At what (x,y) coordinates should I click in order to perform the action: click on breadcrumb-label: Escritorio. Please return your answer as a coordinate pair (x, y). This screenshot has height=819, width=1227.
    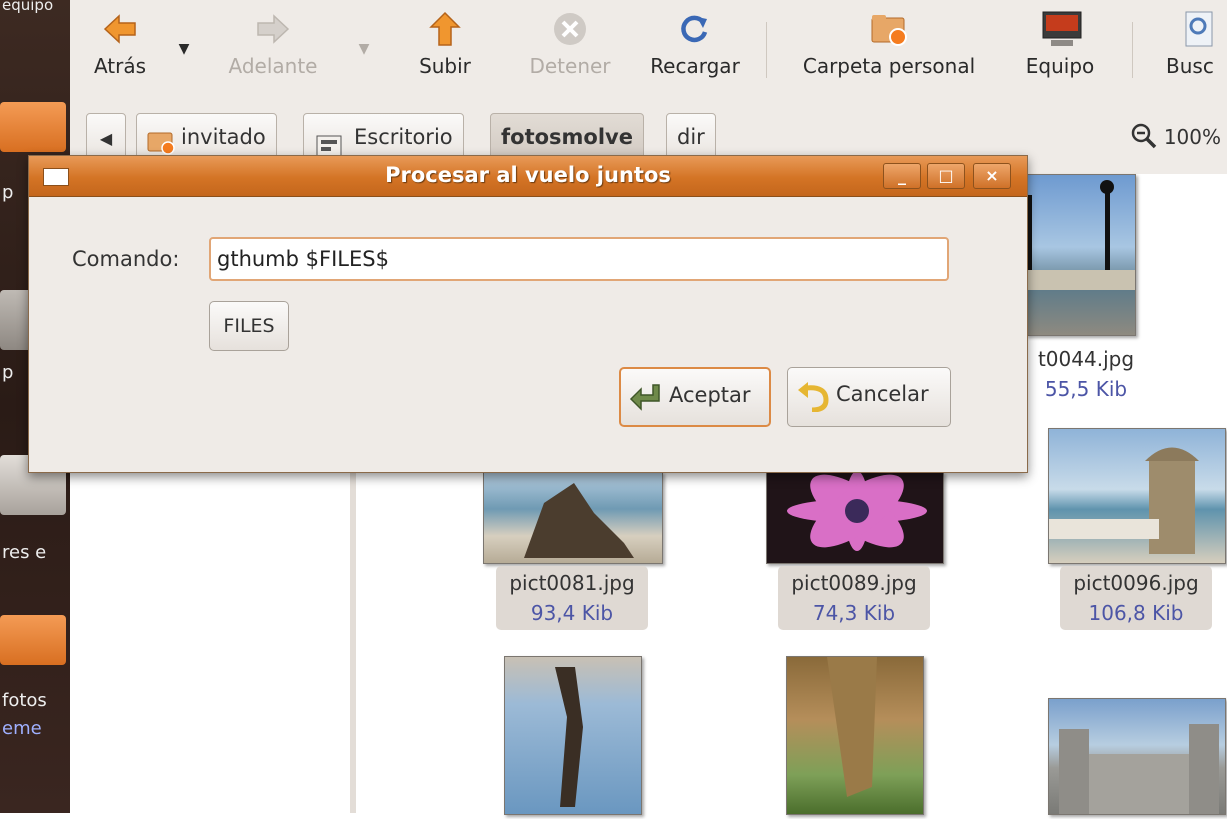
    Looking at the image, I should click on (403, 137).